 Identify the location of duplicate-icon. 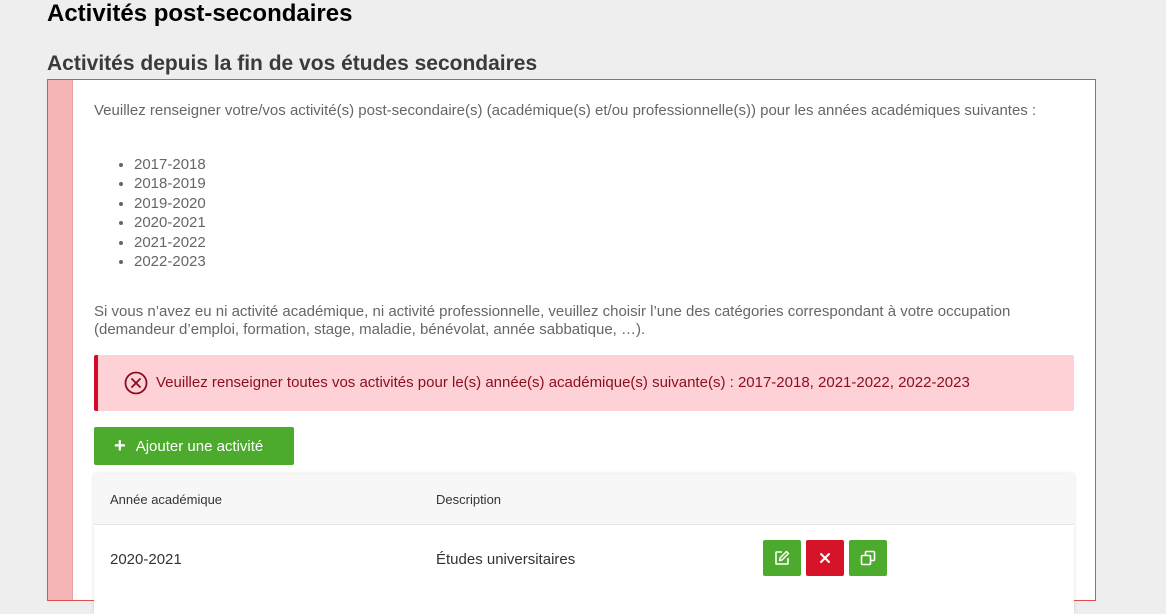
(868, 558).